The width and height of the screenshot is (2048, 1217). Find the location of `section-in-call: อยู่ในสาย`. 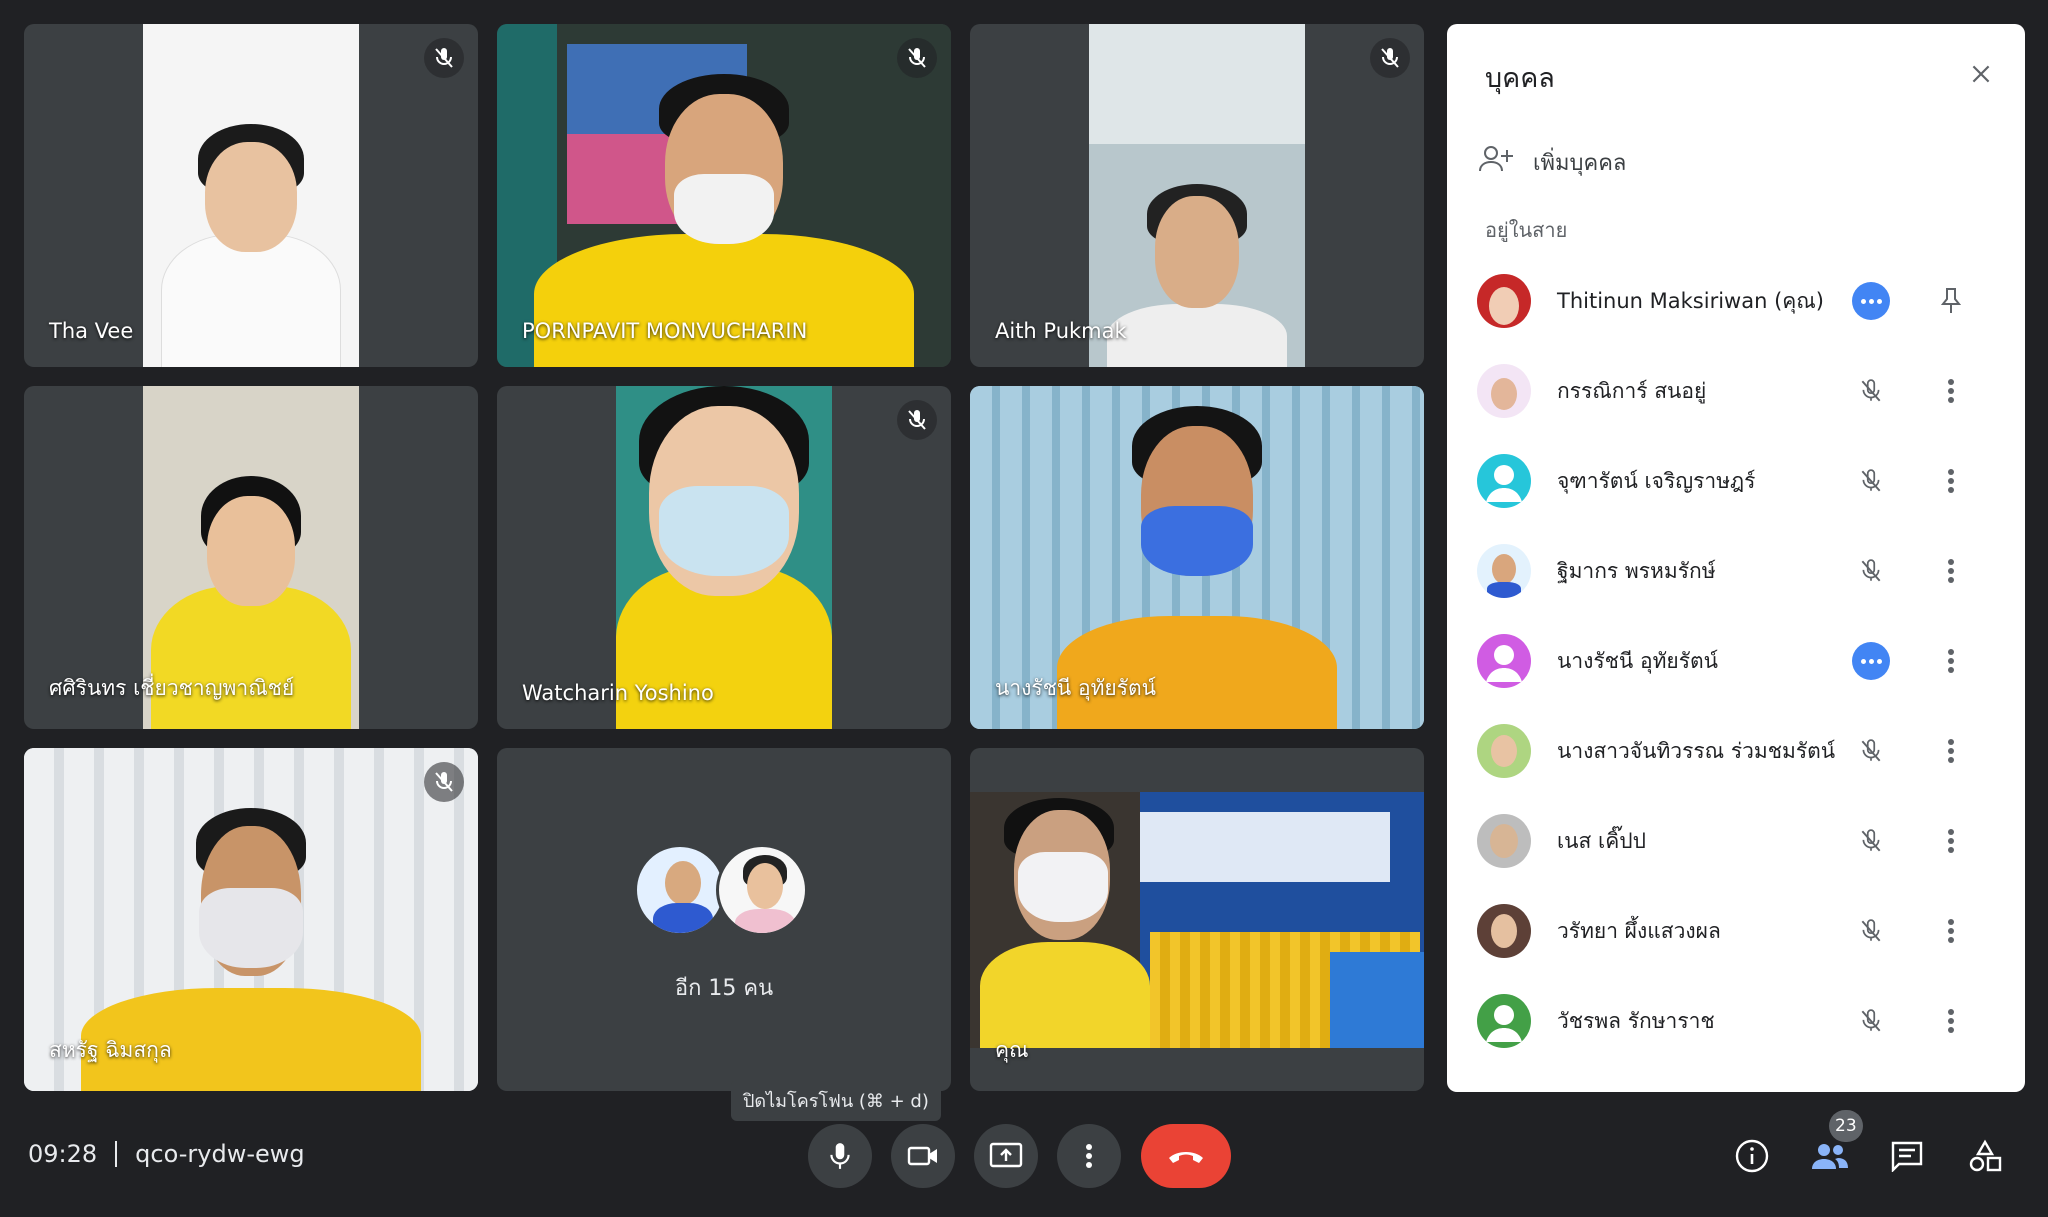

section-in-call: อยู่ในสาย is located at coordinates (1526, 230).